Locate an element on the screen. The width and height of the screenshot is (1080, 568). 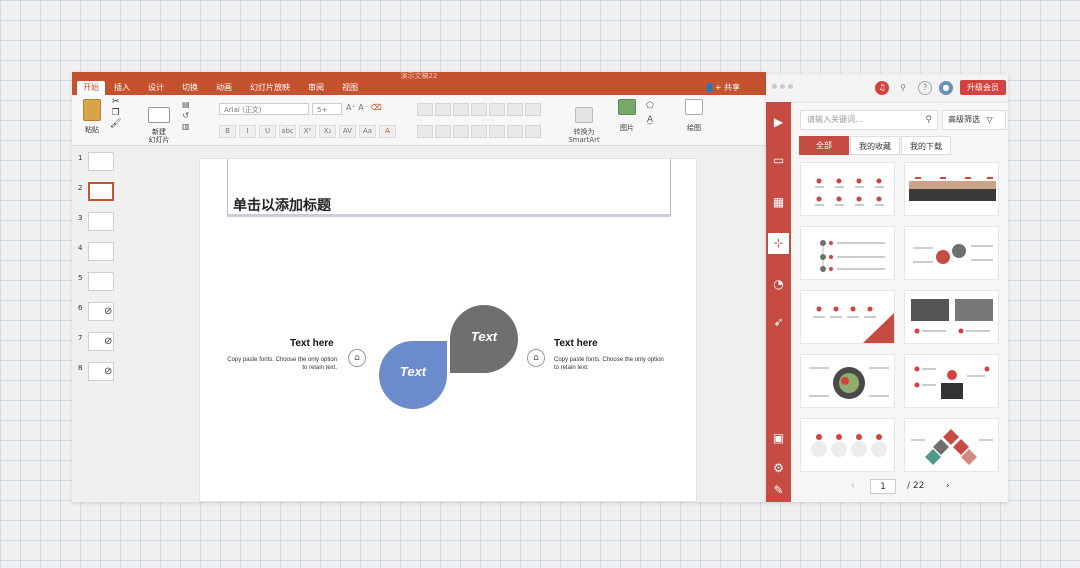
text-direction-button is located at coordinates (515, 109).